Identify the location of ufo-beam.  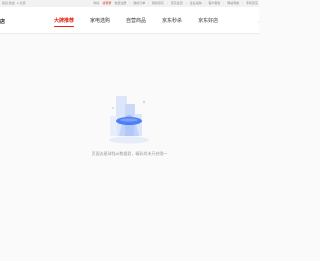
(129, 130).